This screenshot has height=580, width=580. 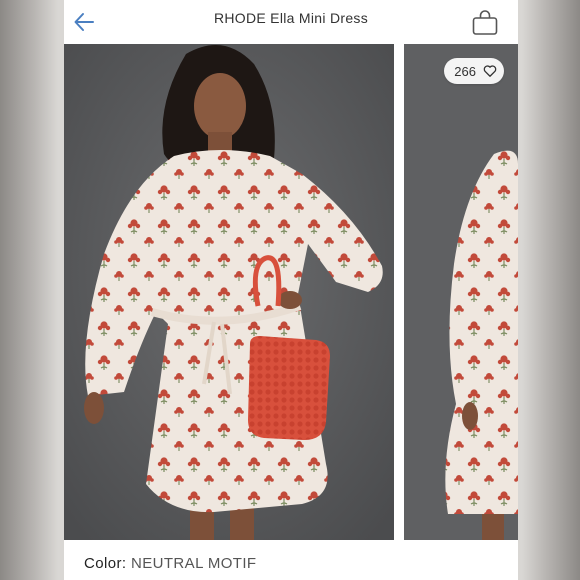 I want to click on color-value: NEUTRAL MOTIF, so click(x=194, y=563).